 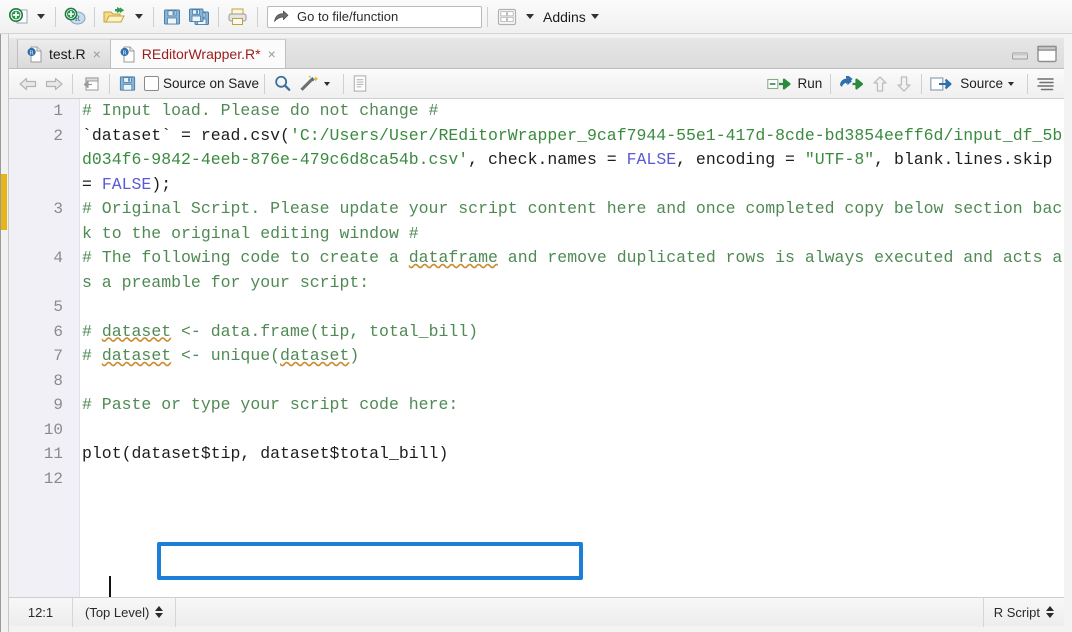 What do you see at coordinates (151, 83) in the screenshot?
I see `source-on-save-checkbox` at bounding box center [151, 83].